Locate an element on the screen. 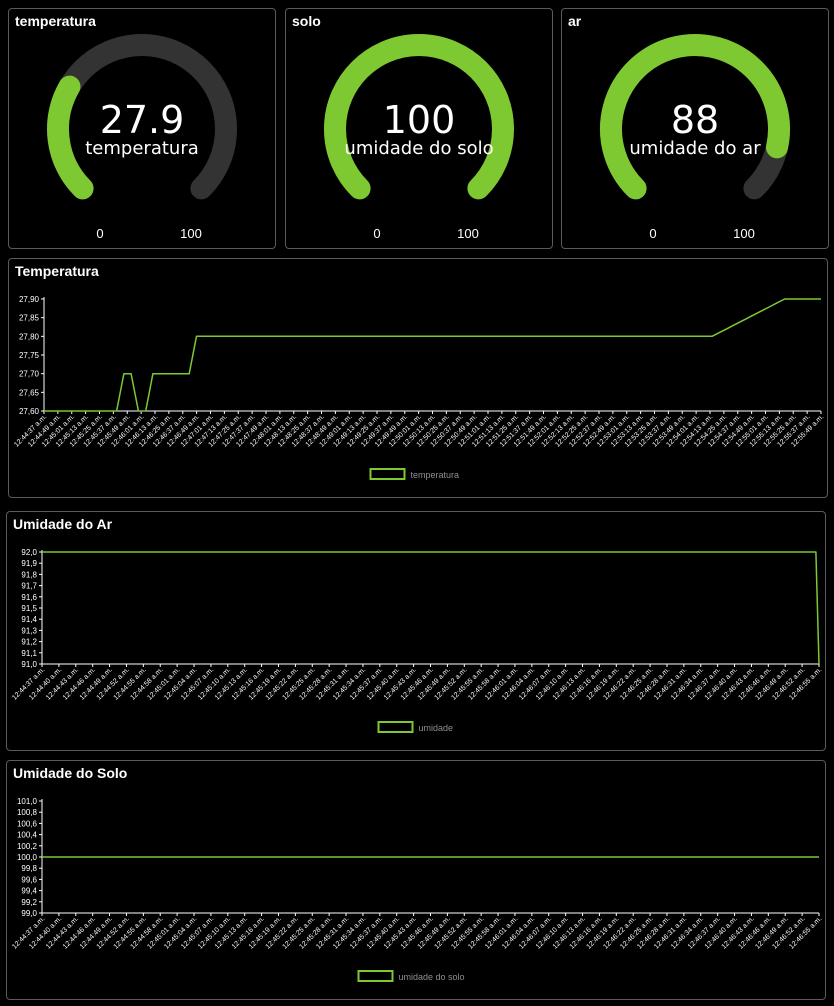  y-tick-label: 99,4 is located at coordinates (29, 891).